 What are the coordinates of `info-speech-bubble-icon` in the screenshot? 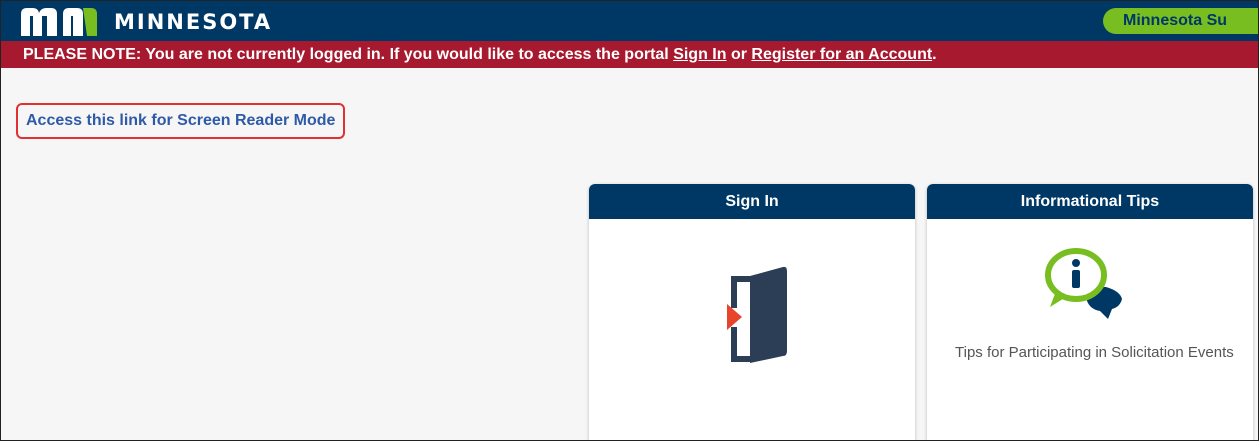 It's located at (1083, 283).